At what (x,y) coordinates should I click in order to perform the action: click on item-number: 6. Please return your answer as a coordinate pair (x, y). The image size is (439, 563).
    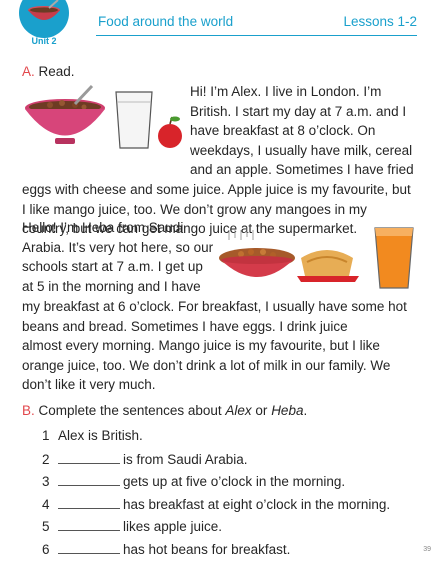
    Looking at the image, I should click on (50, 549).